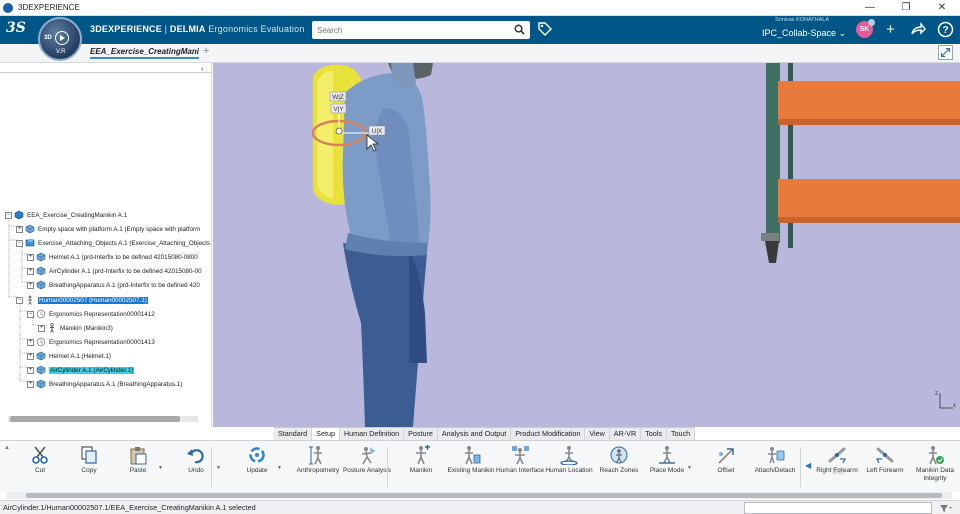 The width and height of the screenshot is (960, 514). I want to click on section-tab-view: View, so click(597, 434).